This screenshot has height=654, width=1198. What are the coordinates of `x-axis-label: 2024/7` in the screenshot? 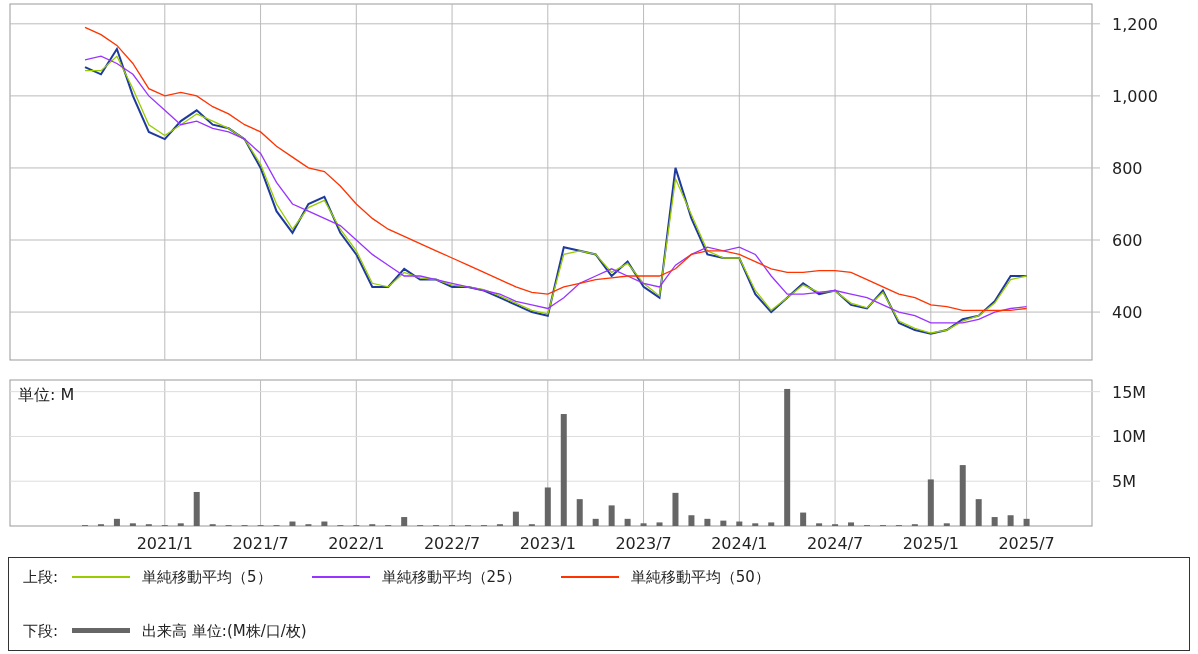 It's located at (835, 543).